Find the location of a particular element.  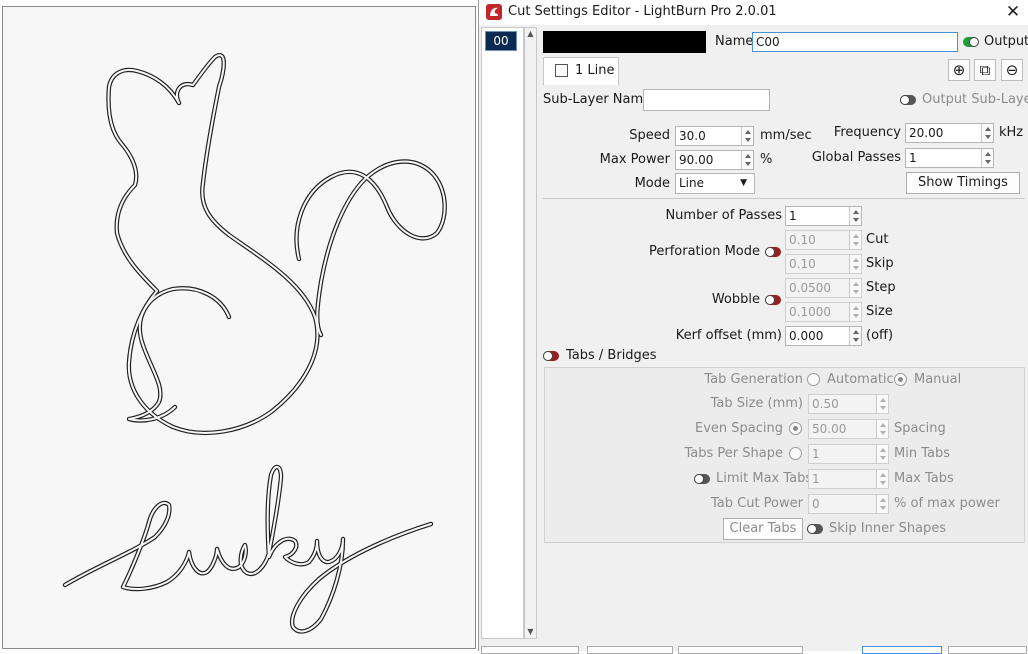

wobble-step-spinner is located at coordinates (855, 288).